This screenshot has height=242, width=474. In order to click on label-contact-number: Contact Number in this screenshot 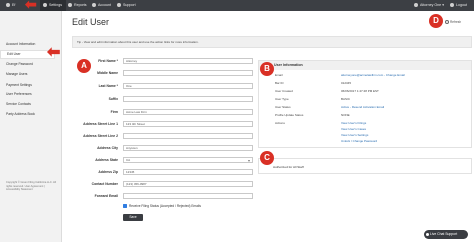, I will do `click(104, 184)`.